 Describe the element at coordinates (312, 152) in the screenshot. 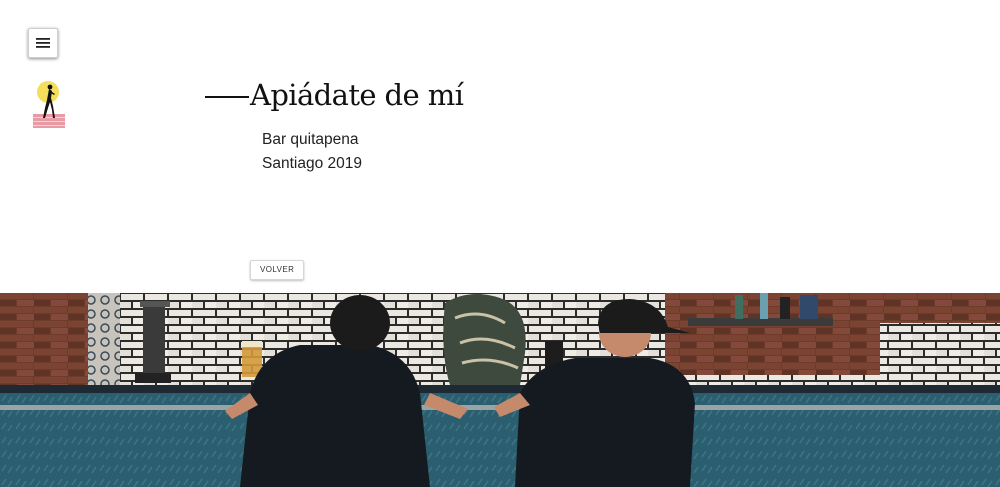

I see `subtitle-block: Bar quitapena Santiago 2019` at that location.